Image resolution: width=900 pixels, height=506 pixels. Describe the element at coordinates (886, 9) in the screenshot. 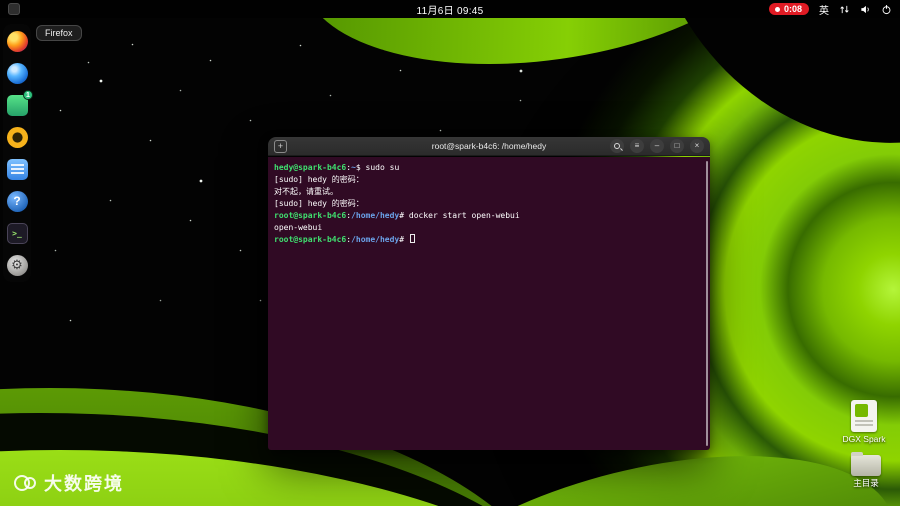

I see `power-icon` at that location.